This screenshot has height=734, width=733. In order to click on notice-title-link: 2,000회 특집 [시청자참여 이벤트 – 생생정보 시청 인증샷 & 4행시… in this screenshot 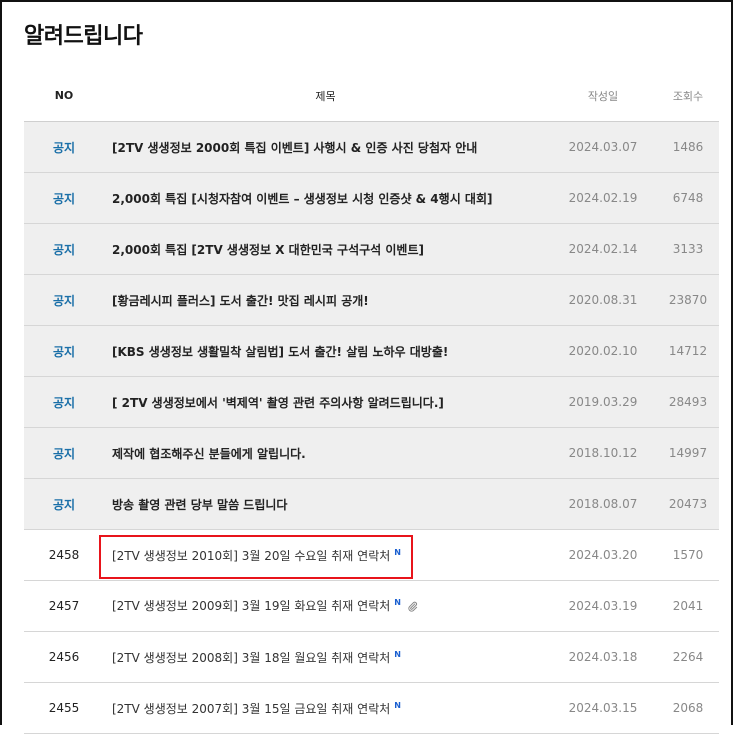, I will do `click(325, 198)`.